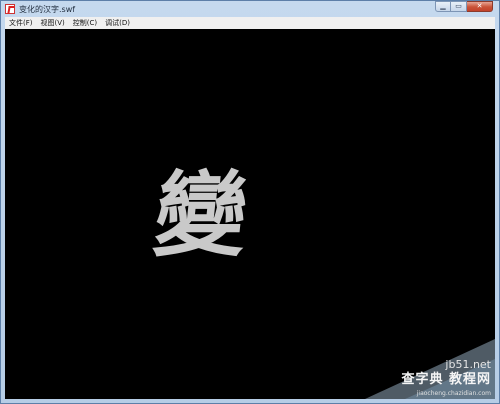 This screenshot has width=500, height=404. Describe the element at coordinates (453, 393) in the screenshot. I see `watermark-subtitle: jiaocheng.chazidian.com` at that location.